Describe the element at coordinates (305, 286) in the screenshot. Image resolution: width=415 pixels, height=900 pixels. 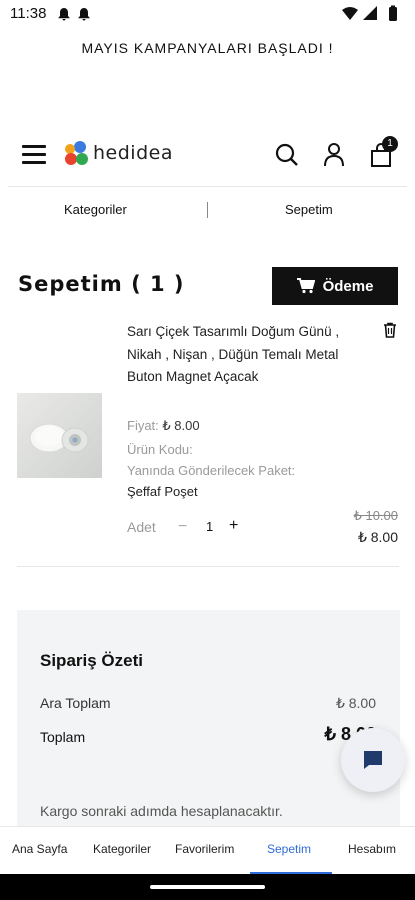
I see `cart-icon` at that location.